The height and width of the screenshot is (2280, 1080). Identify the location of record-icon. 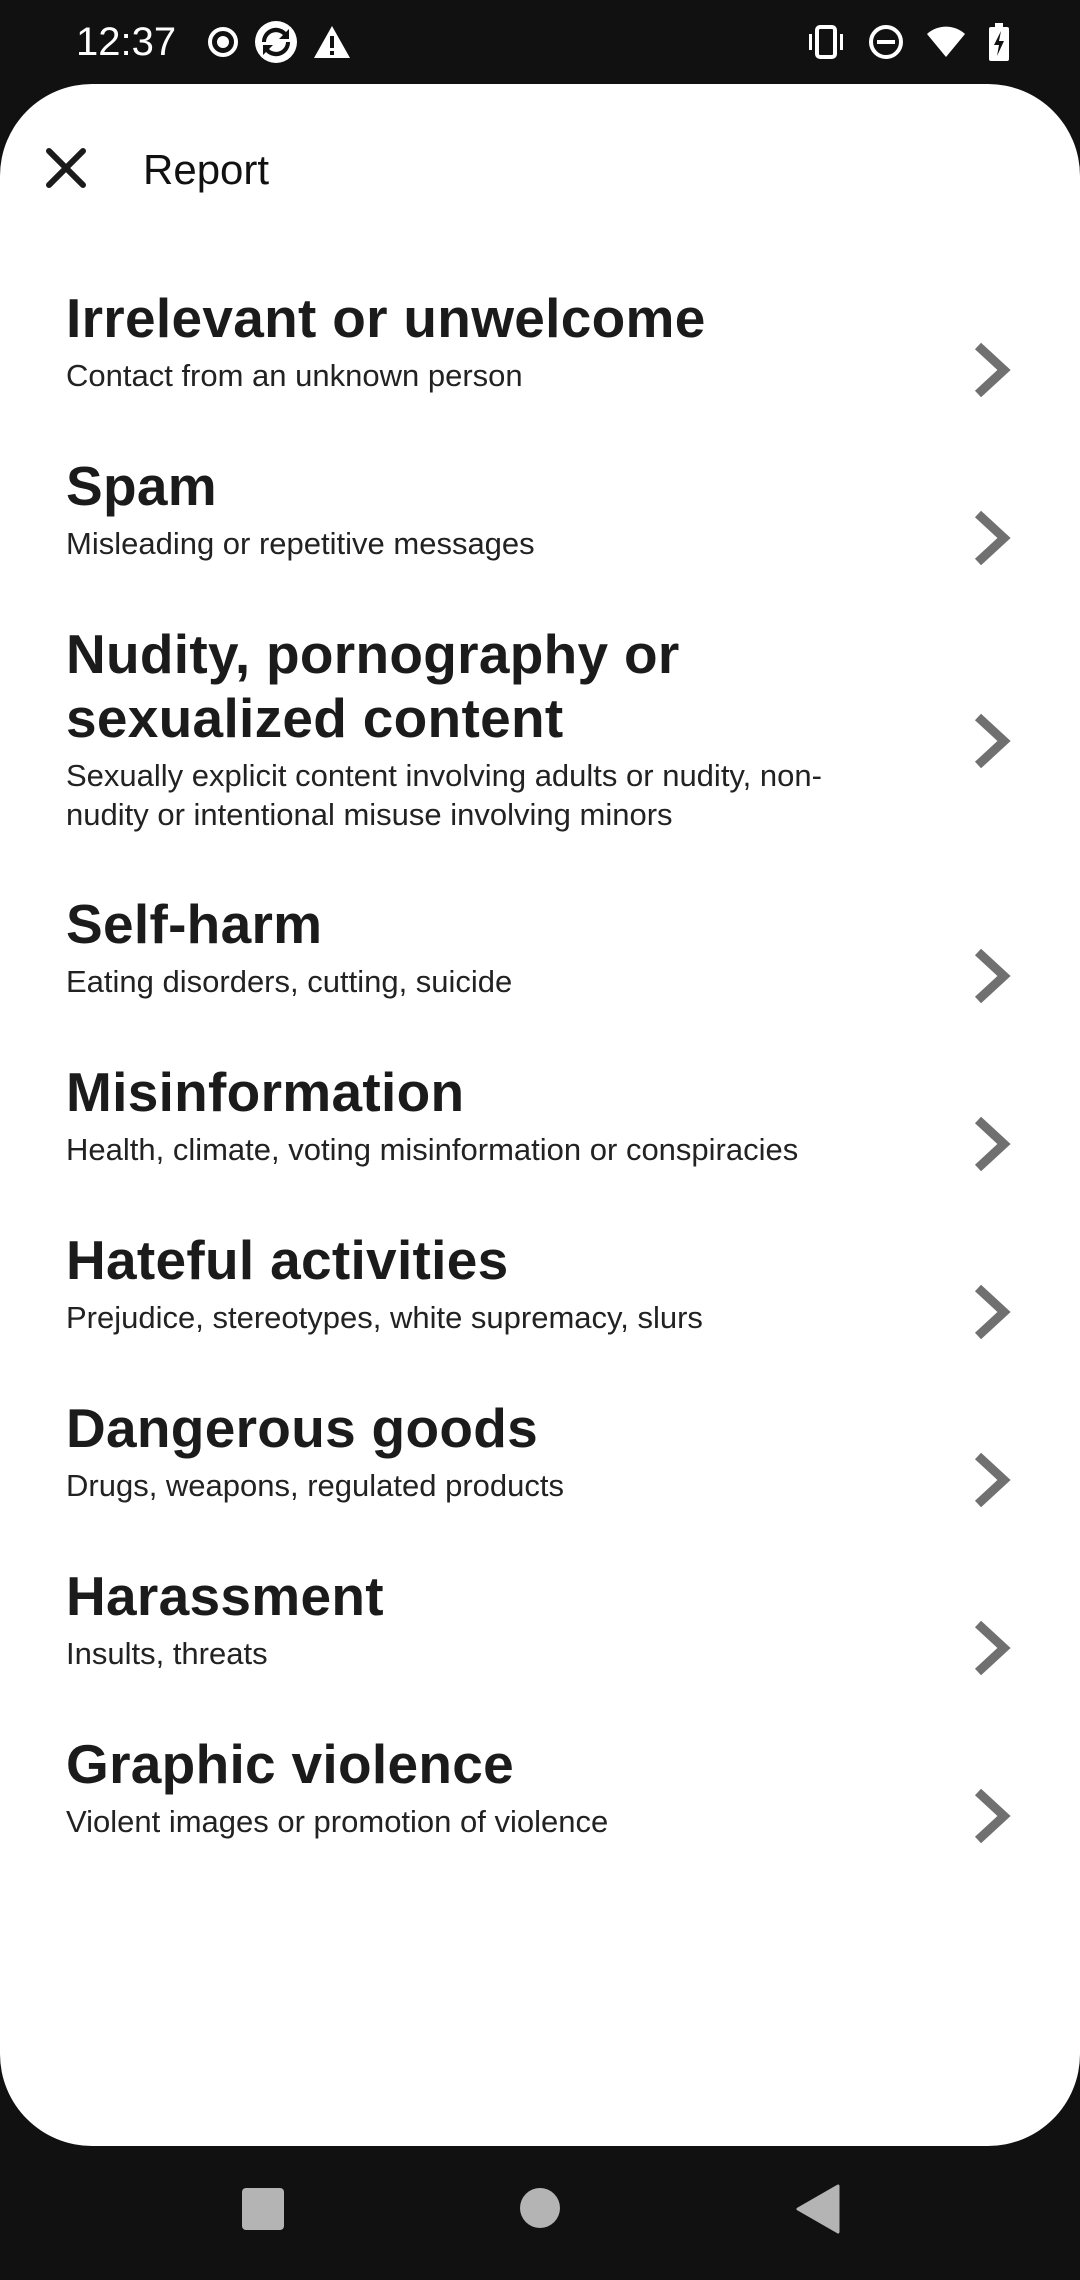
(223, 42).